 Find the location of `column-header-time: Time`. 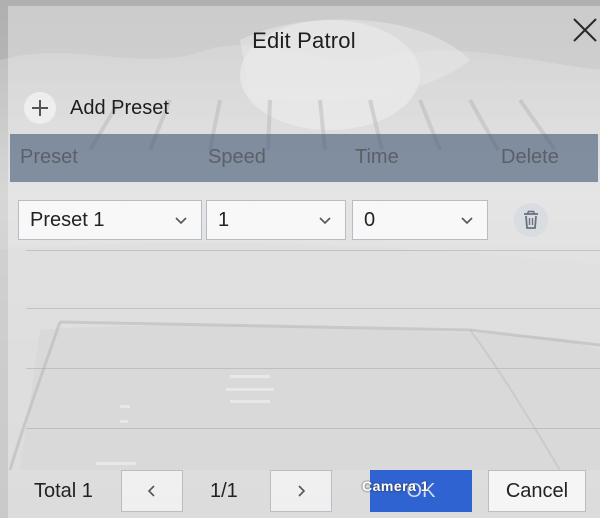

column-header-time: Time is located at coordinates (377, 157).